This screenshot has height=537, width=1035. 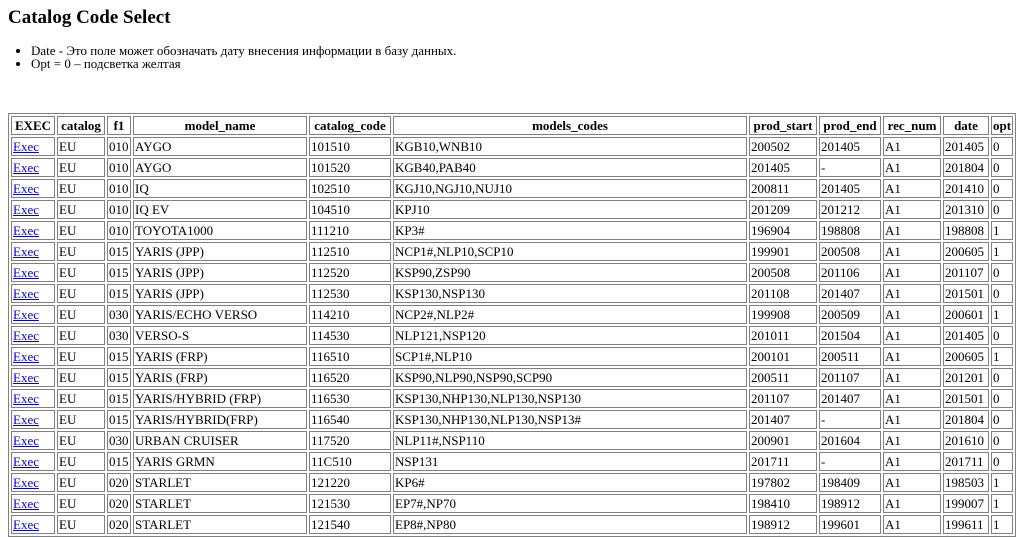 What do you see at coordinates (119, 356) in the screenshot?
I see `cell-f1: 015` at bounding box center [119, 356].